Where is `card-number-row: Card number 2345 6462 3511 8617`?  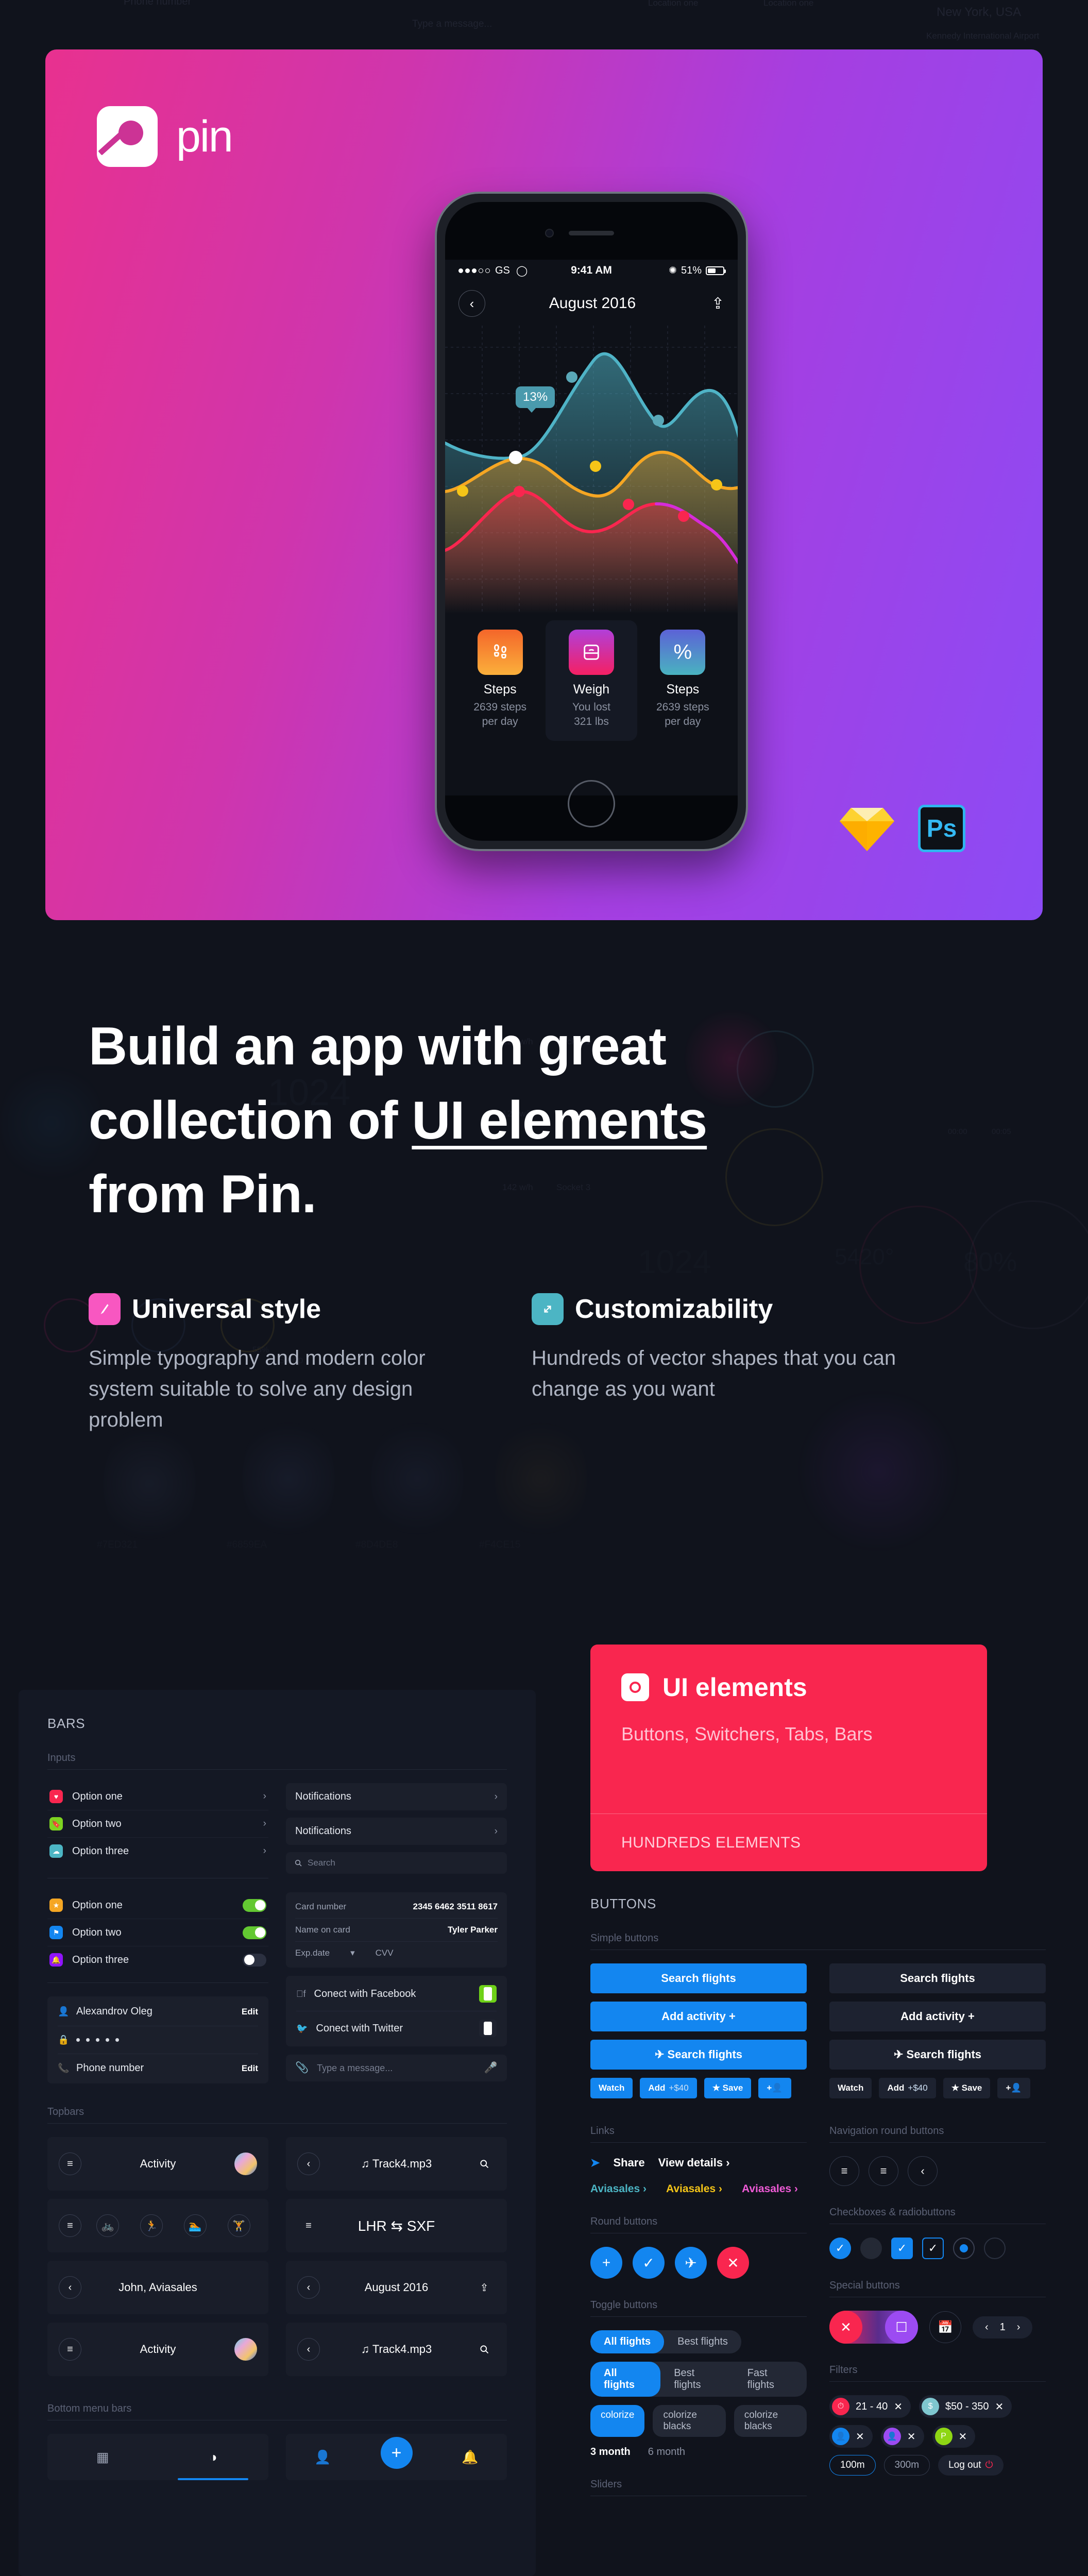 card-number-row: Card number 2345 6462 3511 8617 is located at coordinates (396, 1907).